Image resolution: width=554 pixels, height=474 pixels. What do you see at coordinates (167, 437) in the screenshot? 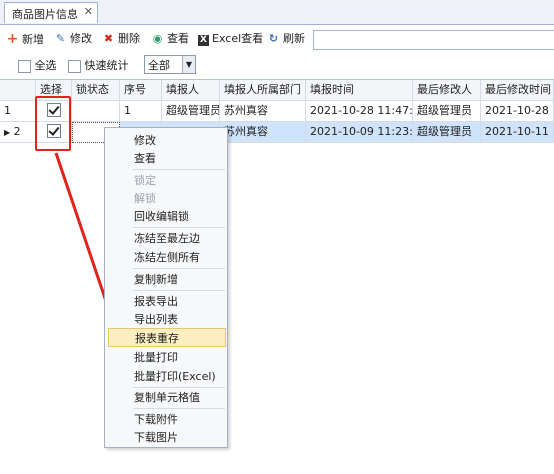
I see `menu-item-download-image: 下载图片` at bounding box center [167, 437].